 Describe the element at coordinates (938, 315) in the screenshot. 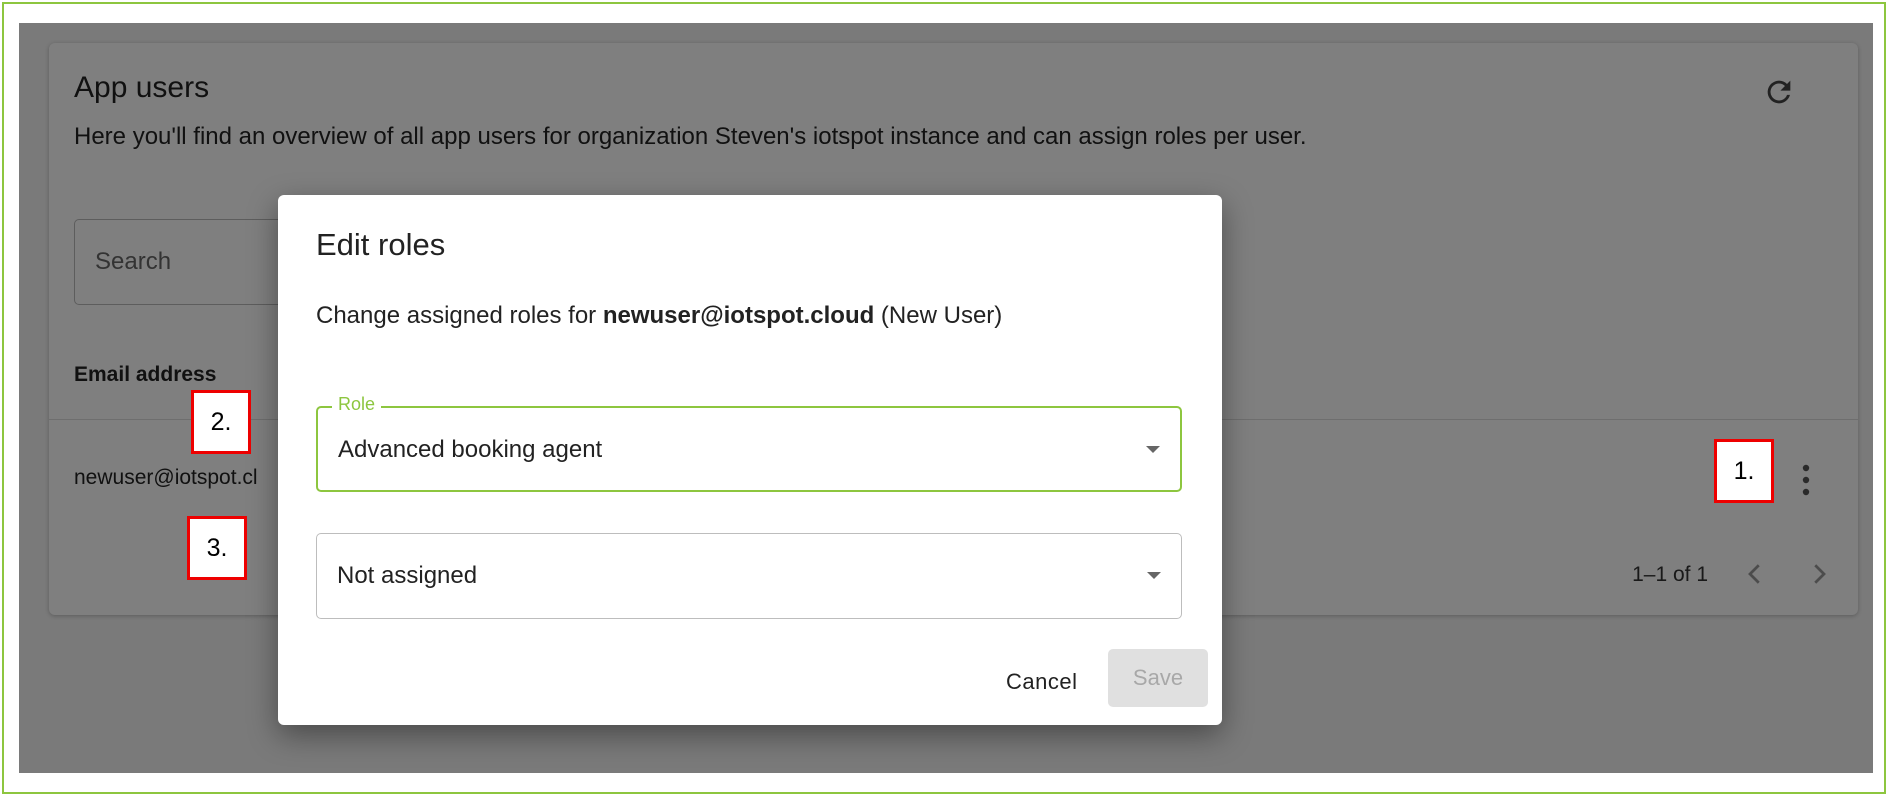

I see `dialog-user-name: (New User)` at that location.